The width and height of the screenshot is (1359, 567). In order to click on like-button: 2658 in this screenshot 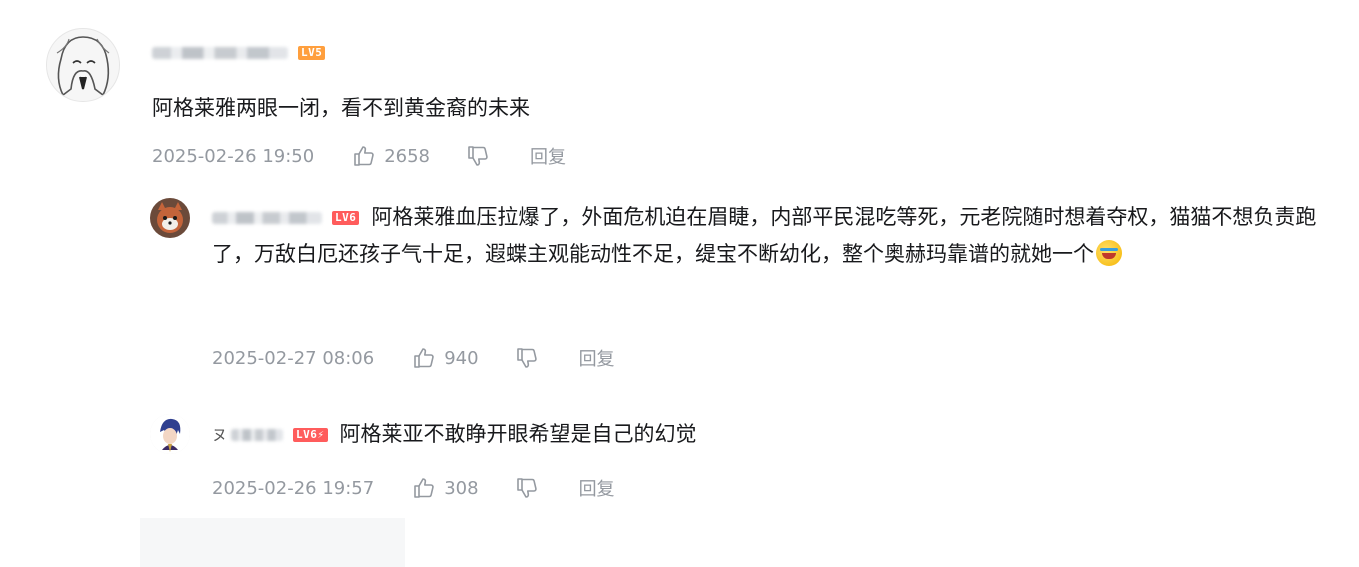, I will do `click(391, 156)`.